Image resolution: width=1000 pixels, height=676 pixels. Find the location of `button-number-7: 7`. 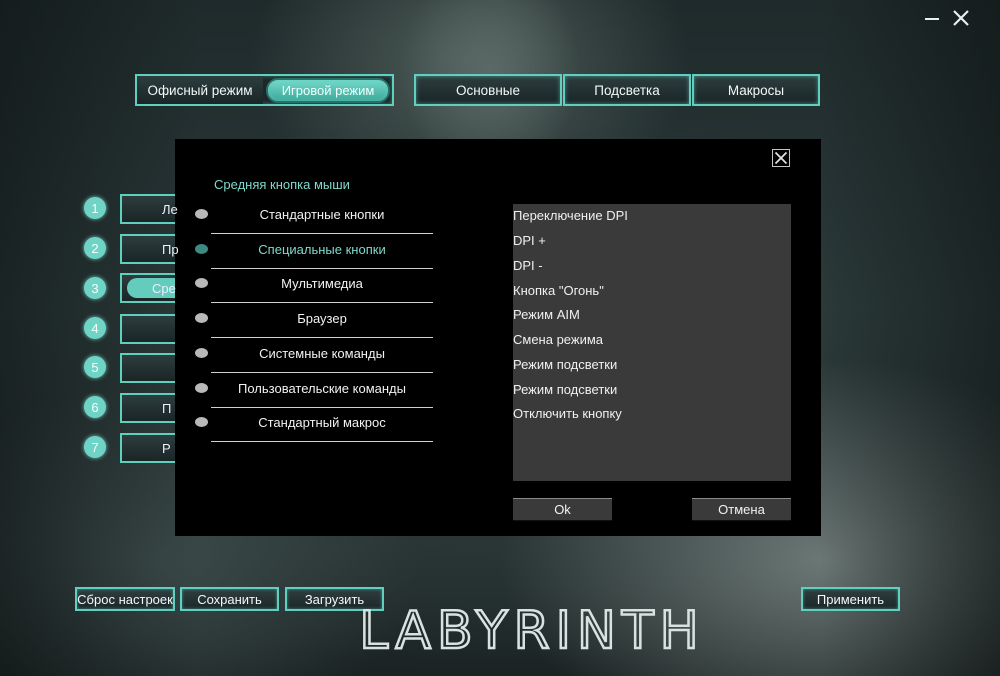

button-number-7: 7 is located at coordinates (95, 447).